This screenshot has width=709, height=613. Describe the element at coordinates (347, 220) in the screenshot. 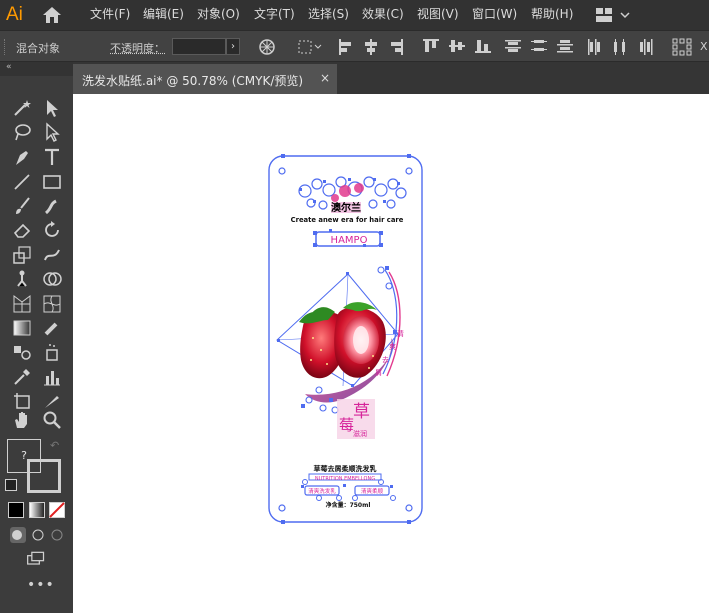

I see `tagline: Create anew era for hair care` at that location.